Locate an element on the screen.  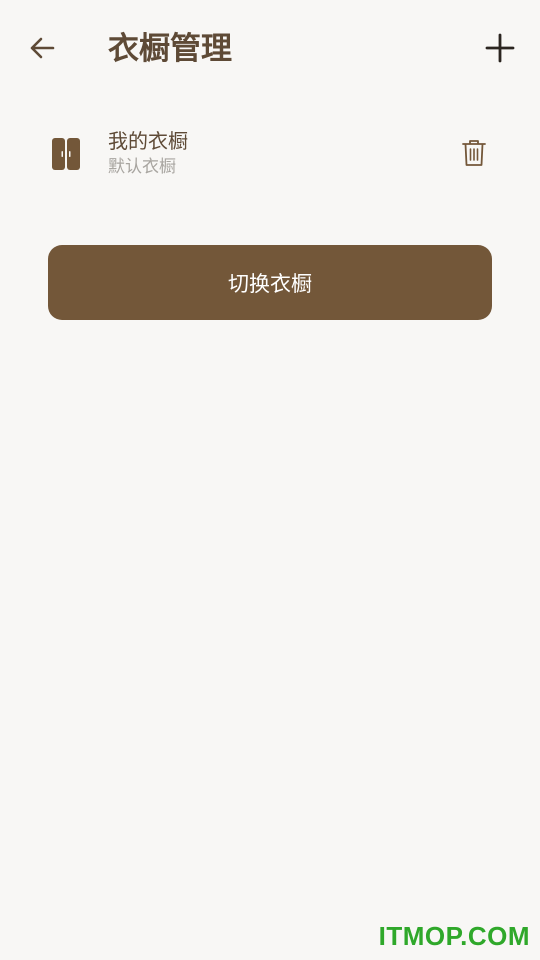
wardrobe-list-item: 我的衣橱 默认衣橱 is located at coordinates (270, 153).